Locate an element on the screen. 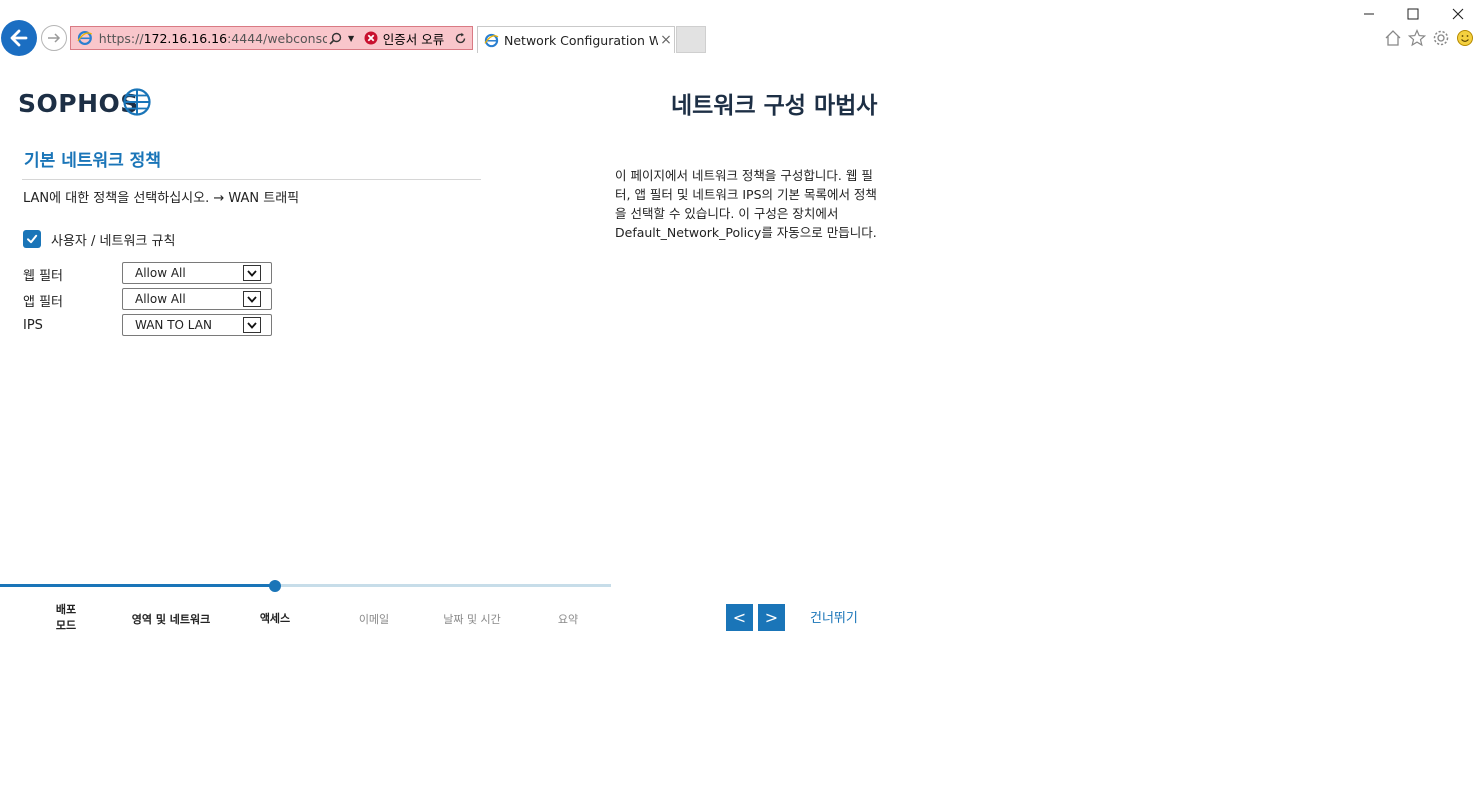  web-filter-label: 웹 필터 is located at coordinates (43, 276).